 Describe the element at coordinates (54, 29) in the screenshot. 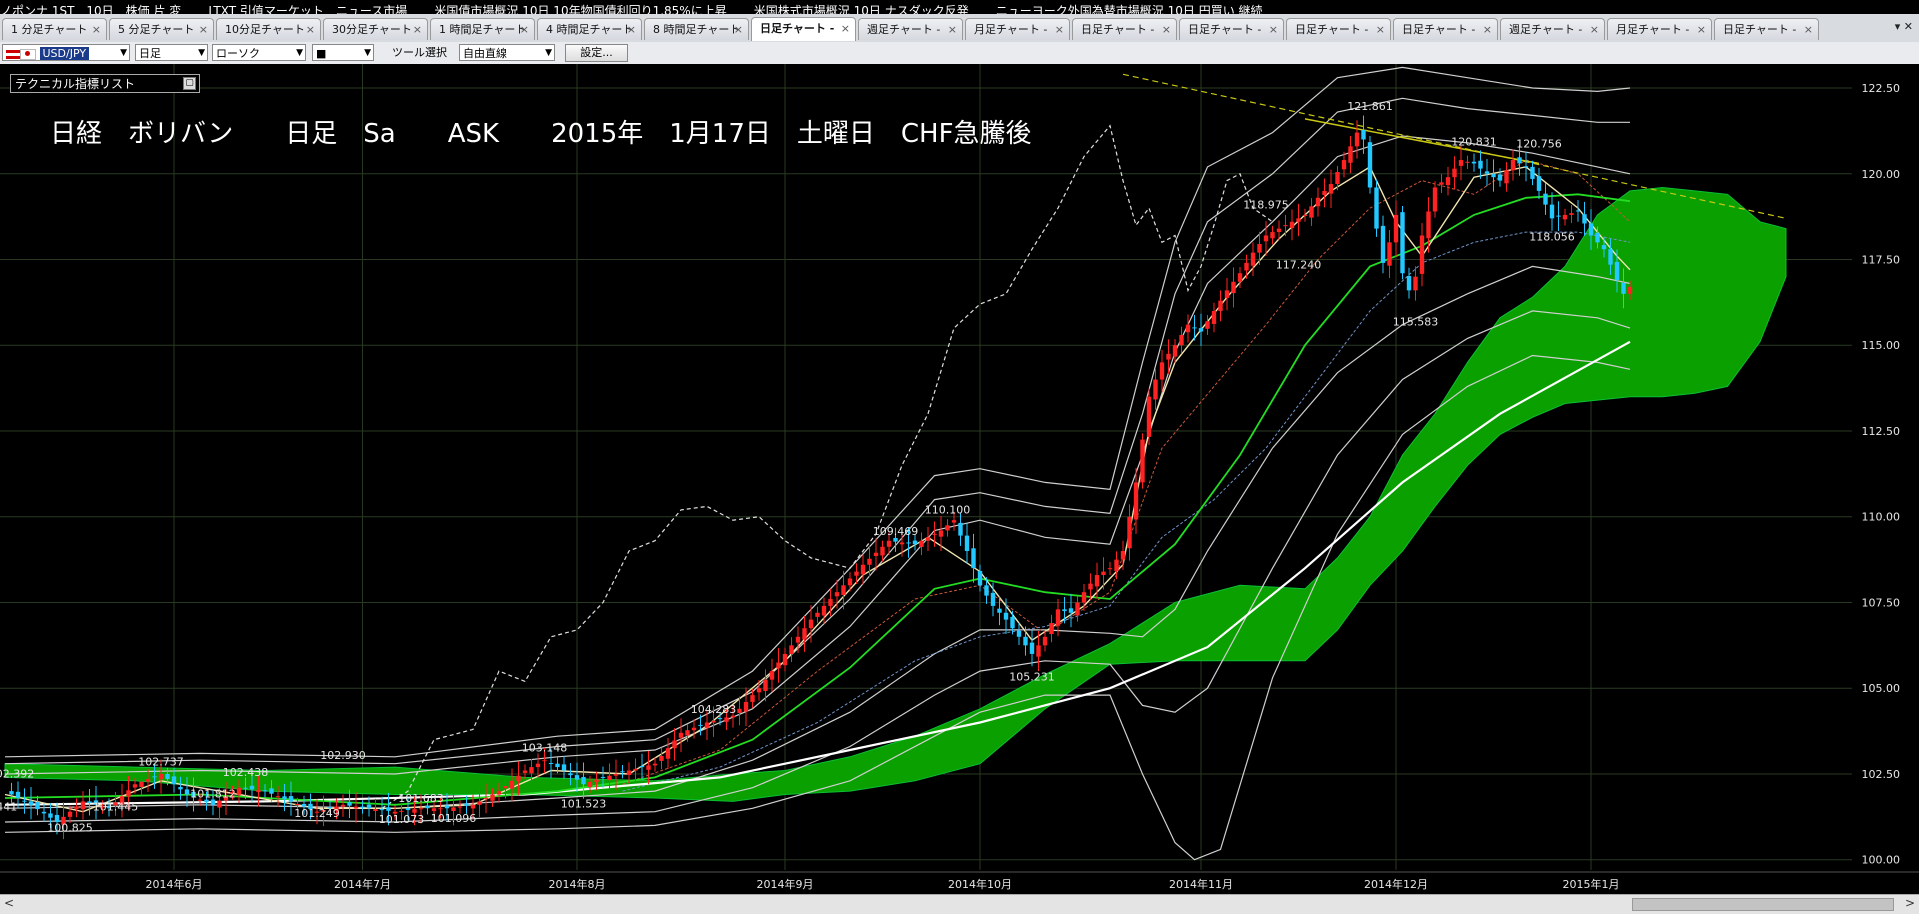

I see `chart-tab: 1 分足チャート ×` at that location.